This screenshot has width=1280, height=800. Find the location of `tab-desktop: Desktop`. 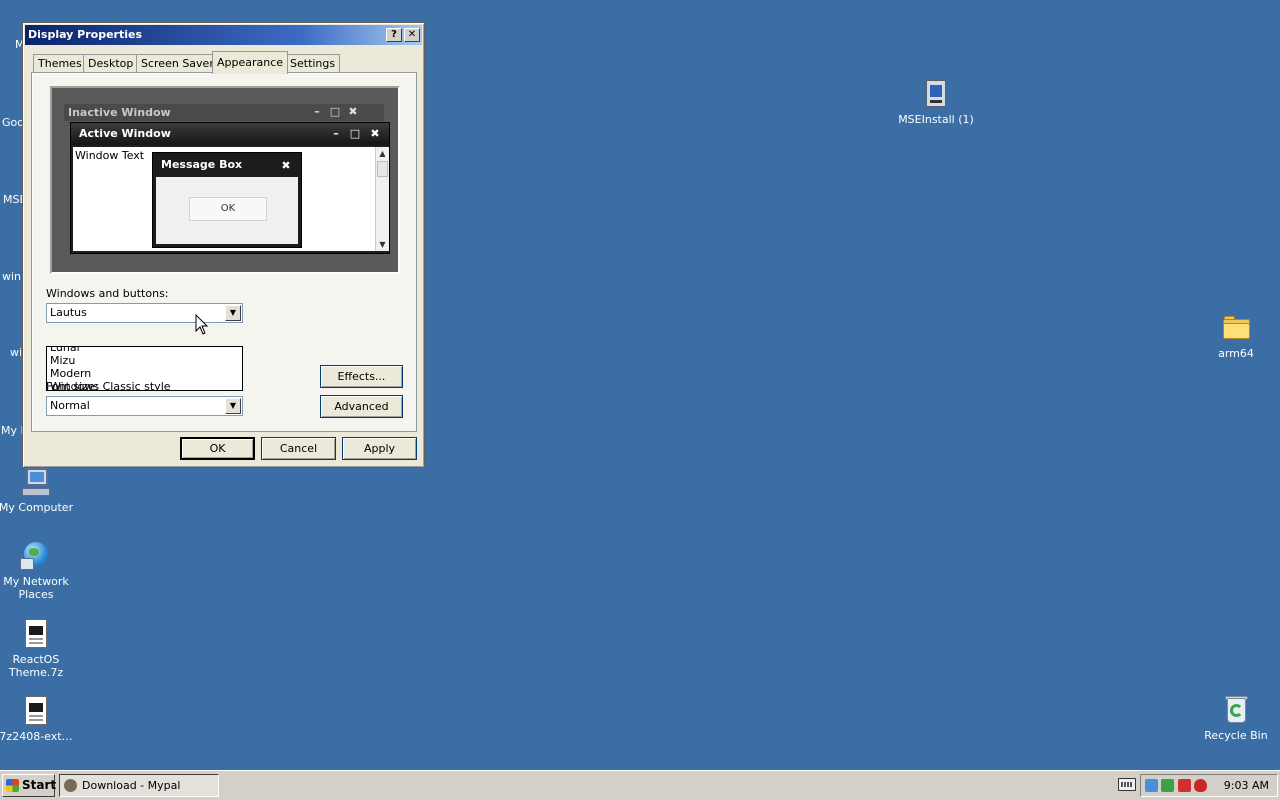

tab-desktop: Desktop is located at coordinates (111, 63).